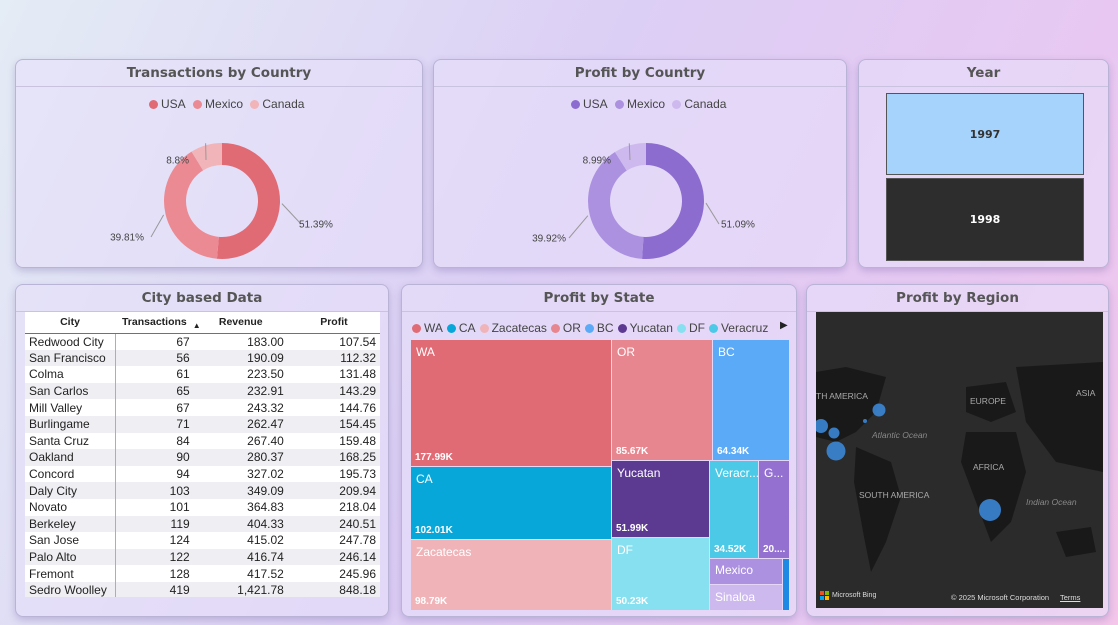 The height and width of the screenshot is (625, 1118). I want to click on table-row: Santa Cruz 84 267.40 159.48, so click(202, 441).